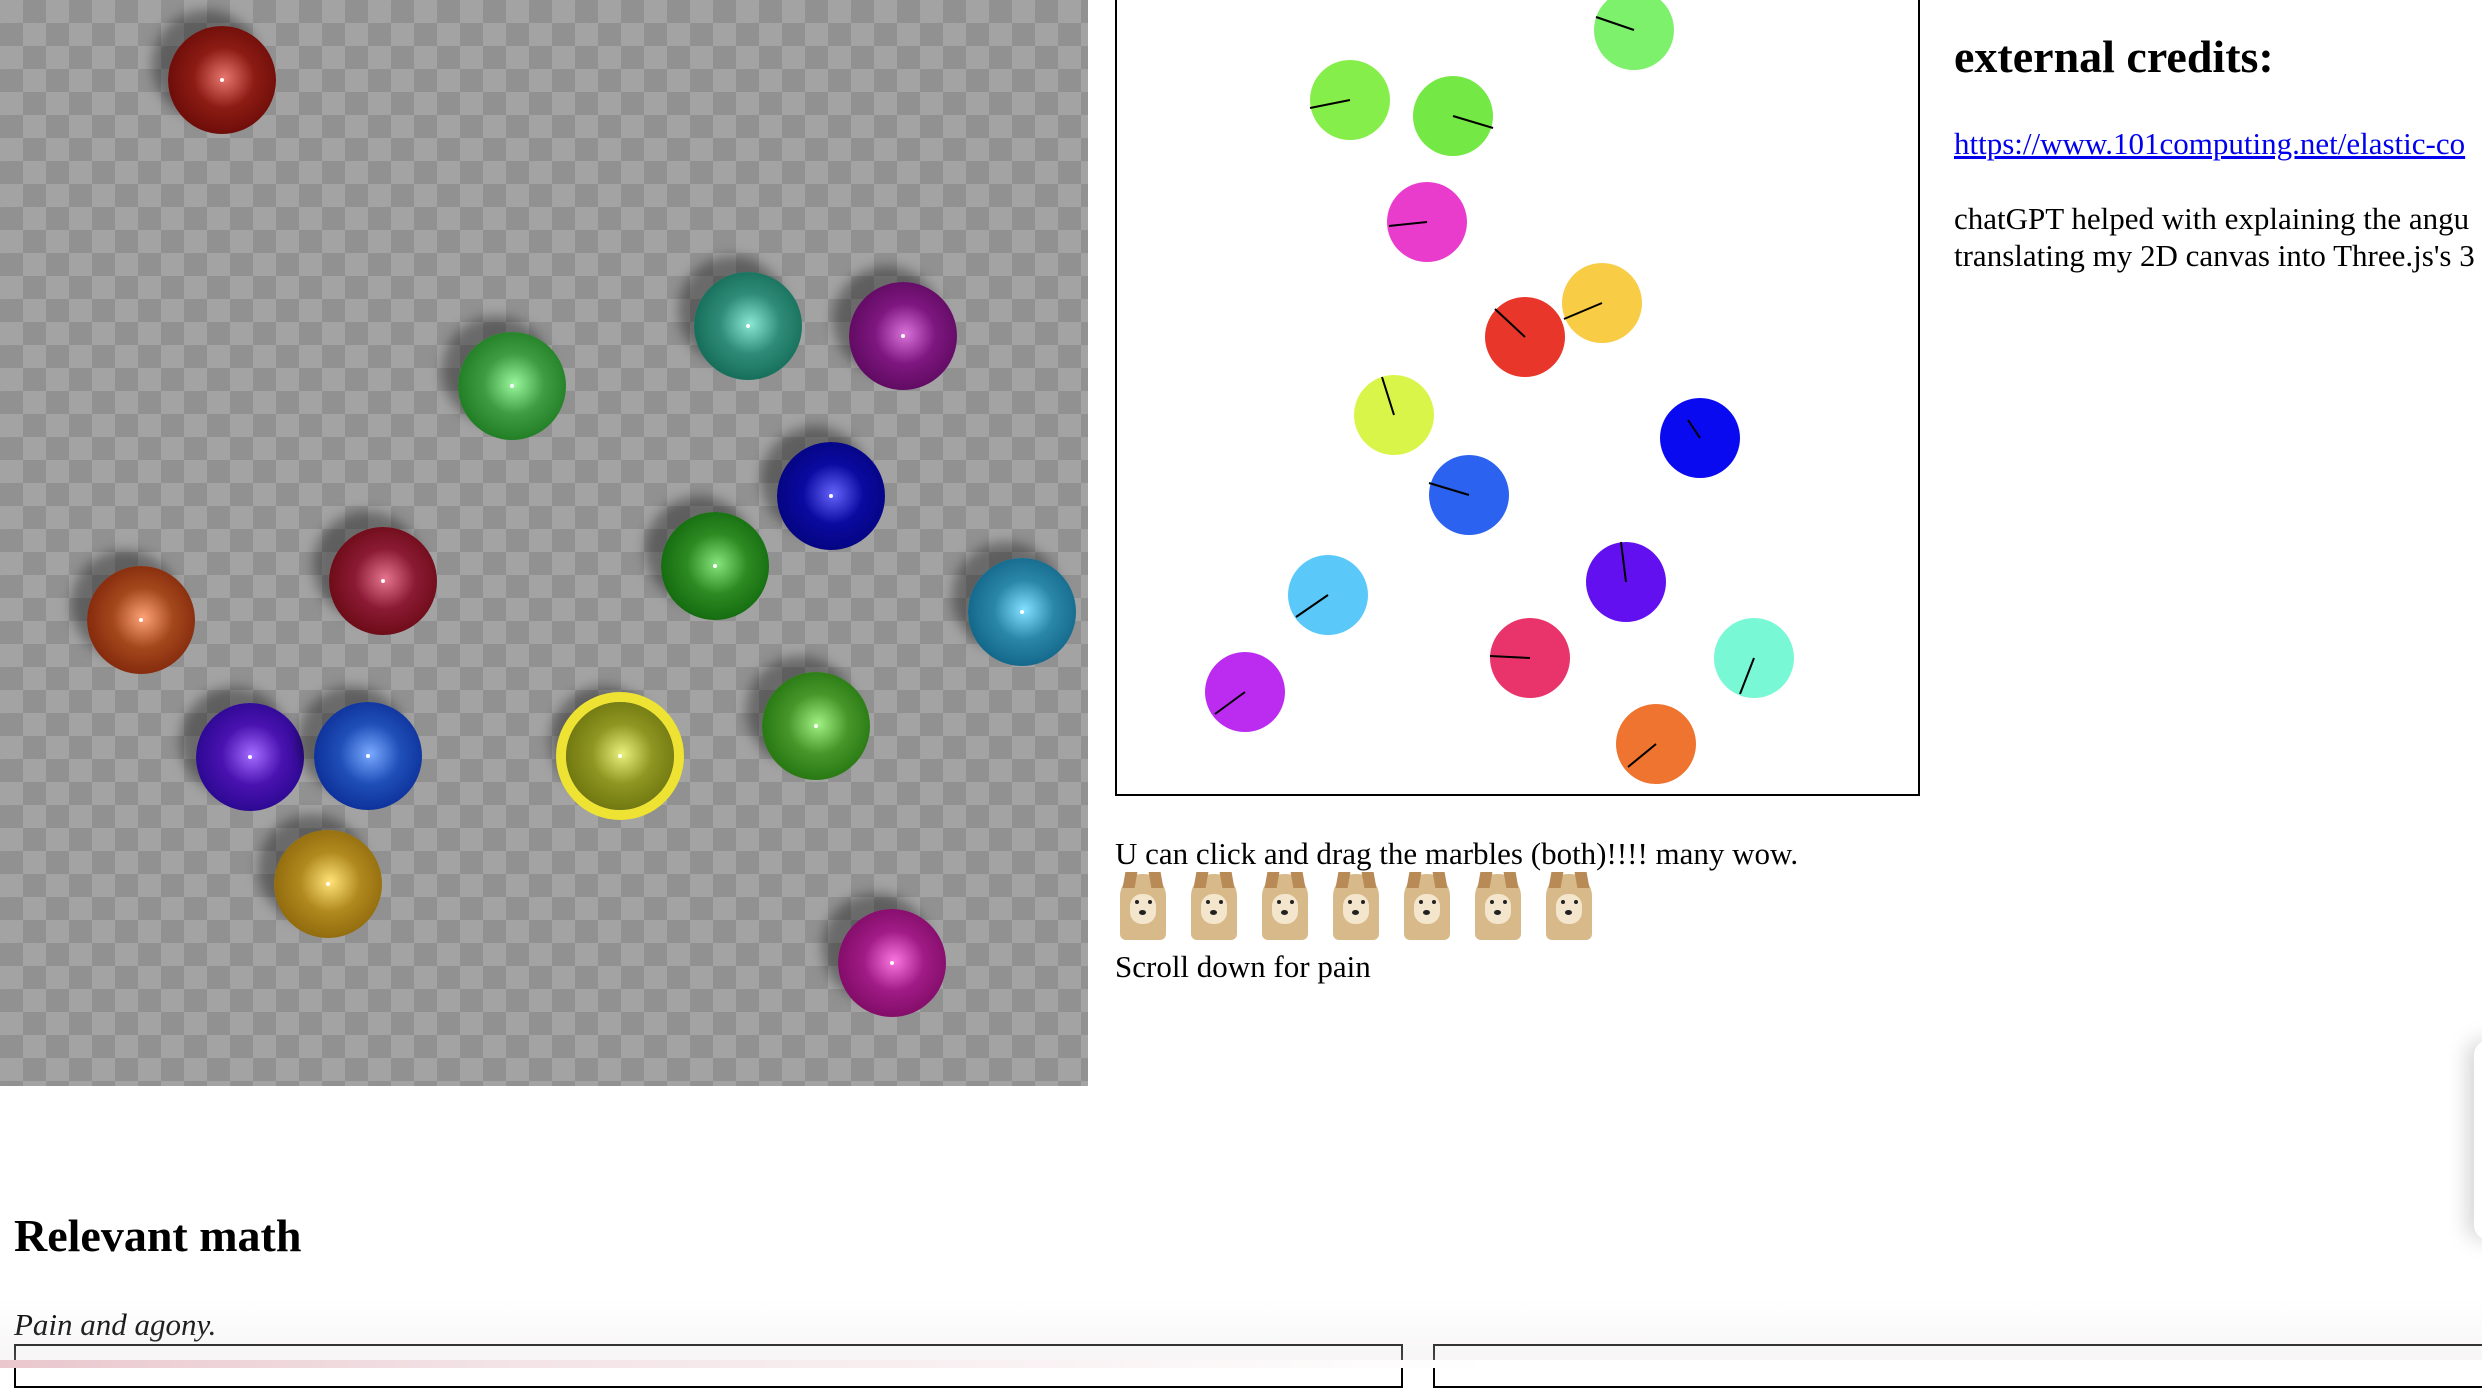  I want to click on math-heading: Relevant math, so click(158, 1235).